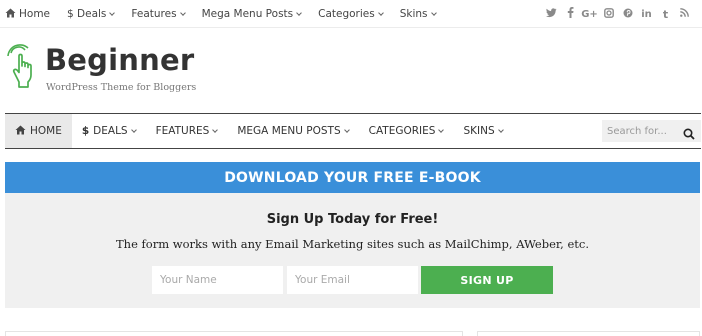 This screenshot has width=702, height=336. I want to click on site-branding: Beginner WordPress Theme for Bloggers, so click(121, 73).